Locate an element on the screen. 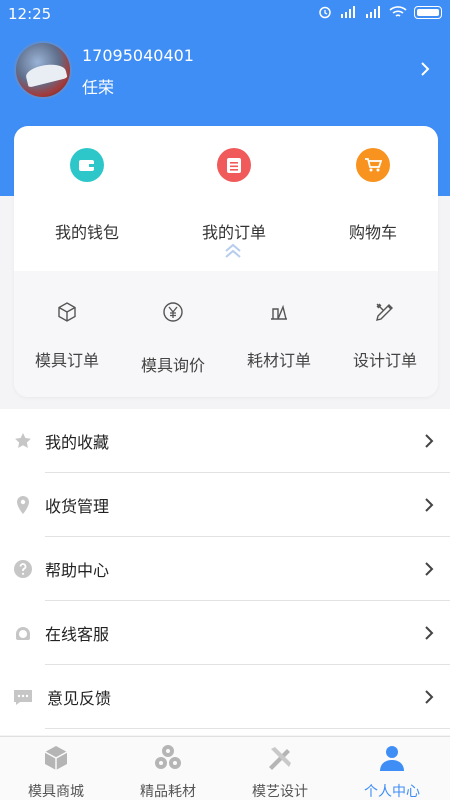  bottom-tab-bar: 模具商城 精品耗材 模艺设计 个人中心 is located at coordinates (225, 768).